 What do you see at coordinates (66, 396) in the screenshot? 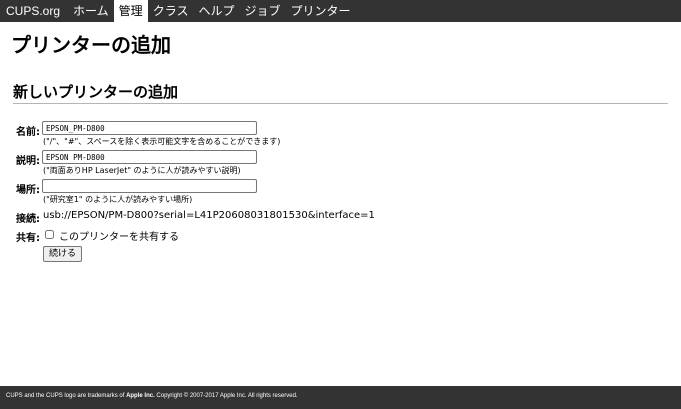
I see `footer-prefix: CUPS and the CUPS logo are trademarks of` at bounding box center [66, 396].